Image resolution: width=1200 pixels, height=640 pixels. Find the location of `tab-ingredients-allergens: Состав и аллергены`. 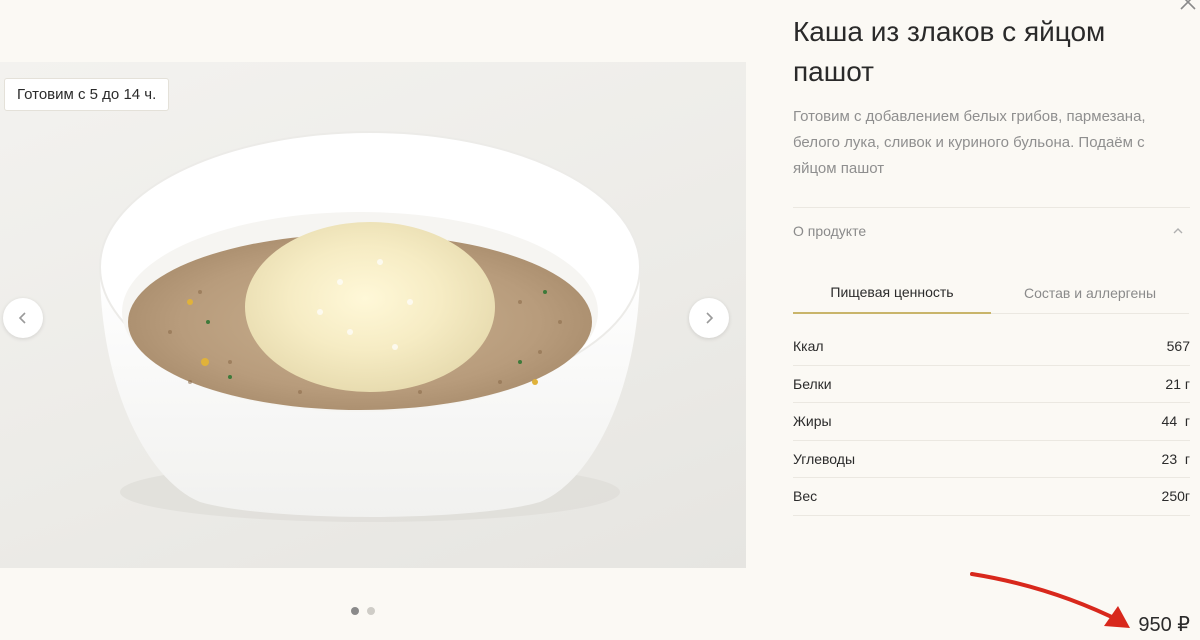

tab-ingredients-allergens: Состав и аллергены is located at coordinates (1090, 293).